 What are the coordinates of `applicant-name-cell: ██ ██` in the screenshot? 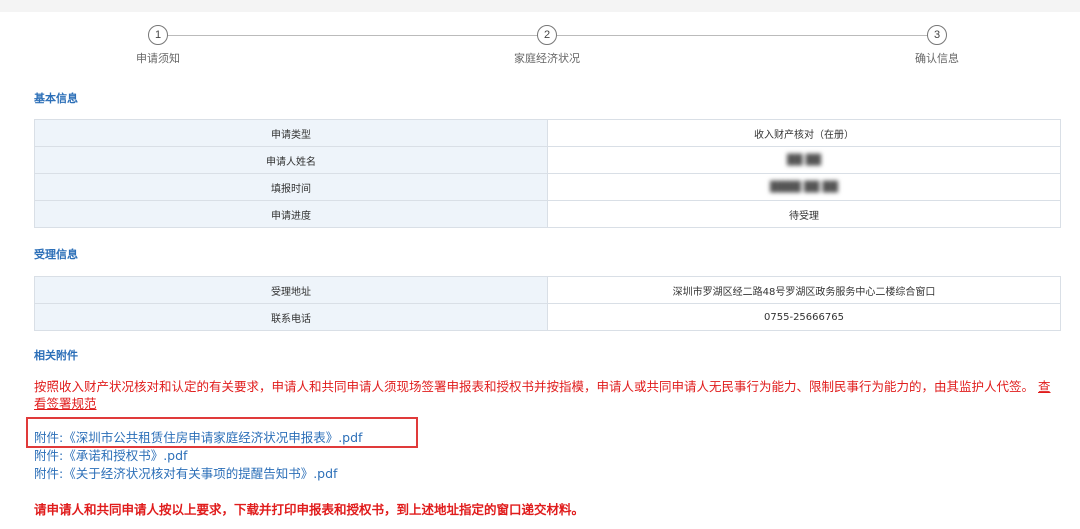 It's located at (804, 160).